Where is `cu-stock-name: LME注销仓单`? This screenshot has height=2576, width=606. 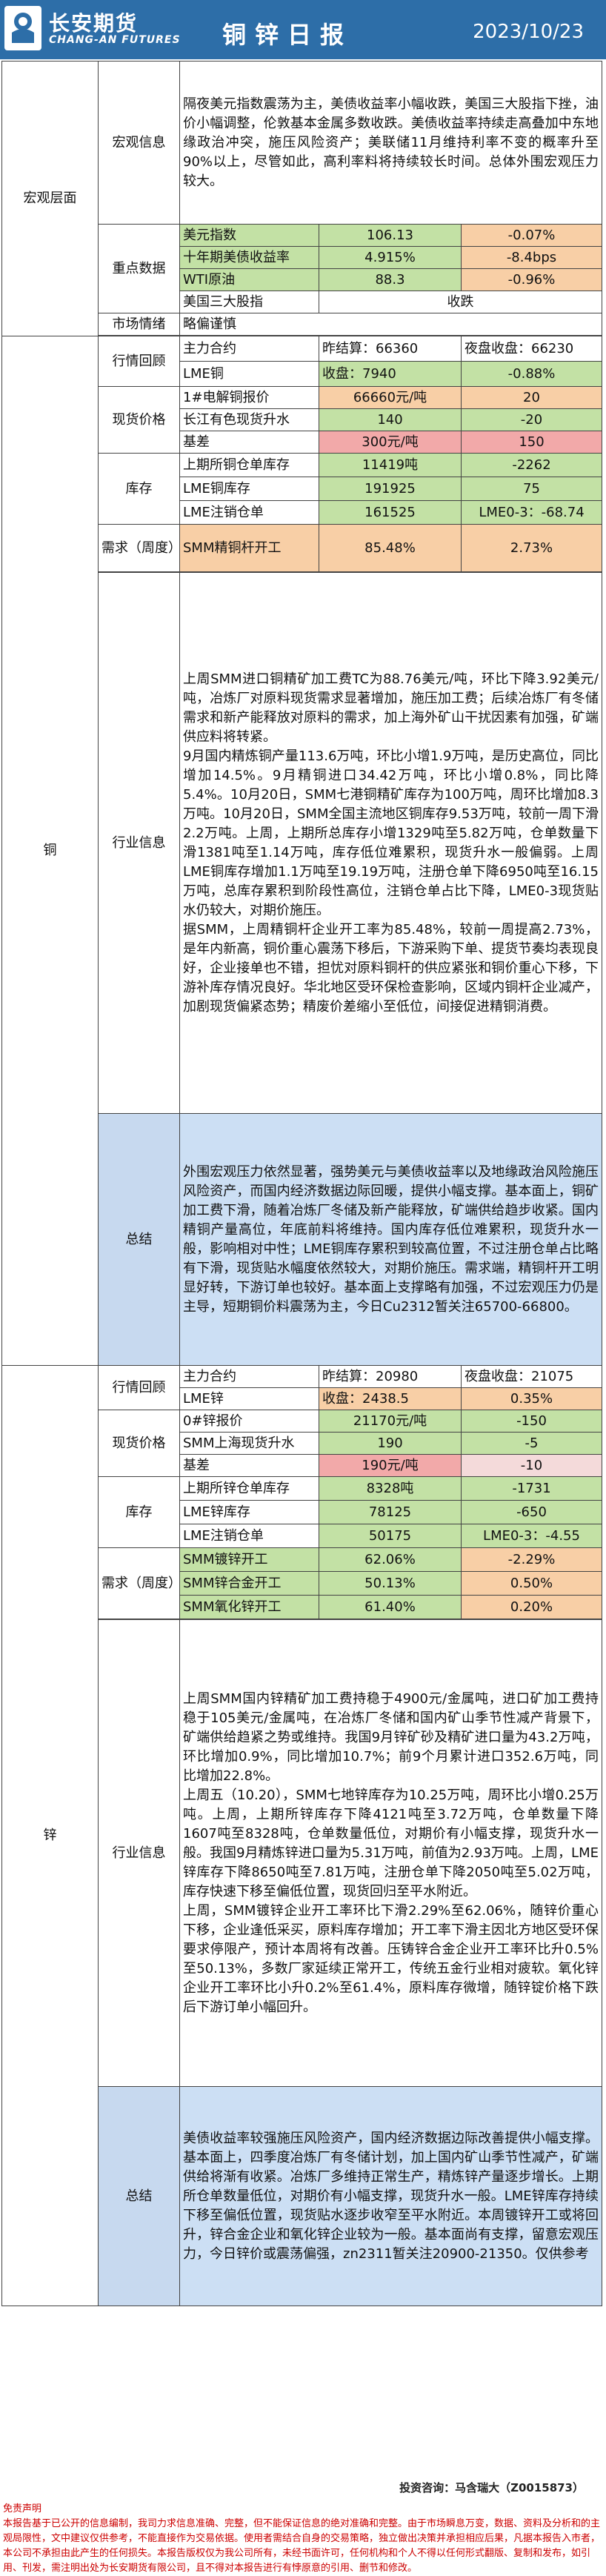
cu-stock-name: LME注销仓单 is located at coordinates (249, 512).